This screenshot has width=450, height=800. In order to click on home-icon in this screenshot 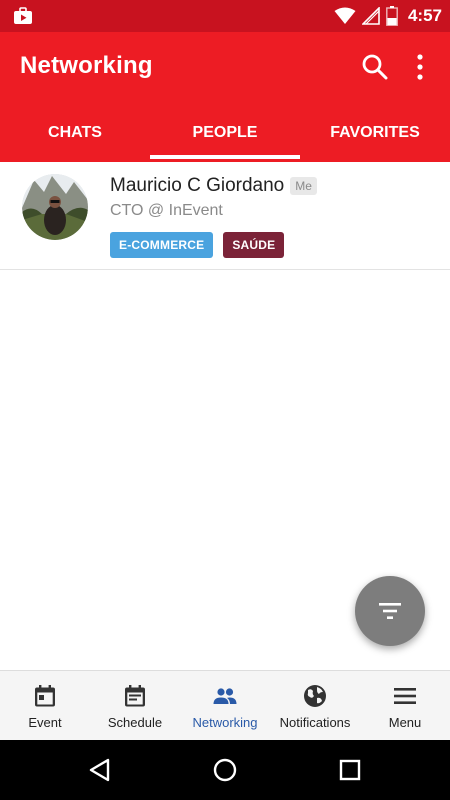, I will do `click(225, 770)`.